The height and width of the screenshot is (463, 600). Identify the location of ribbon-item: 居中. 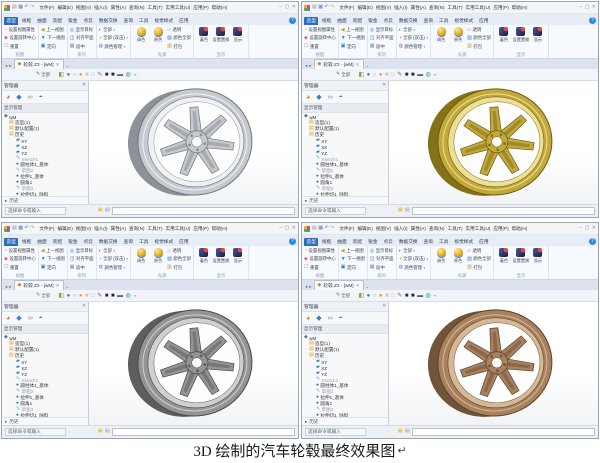
(382, 267).